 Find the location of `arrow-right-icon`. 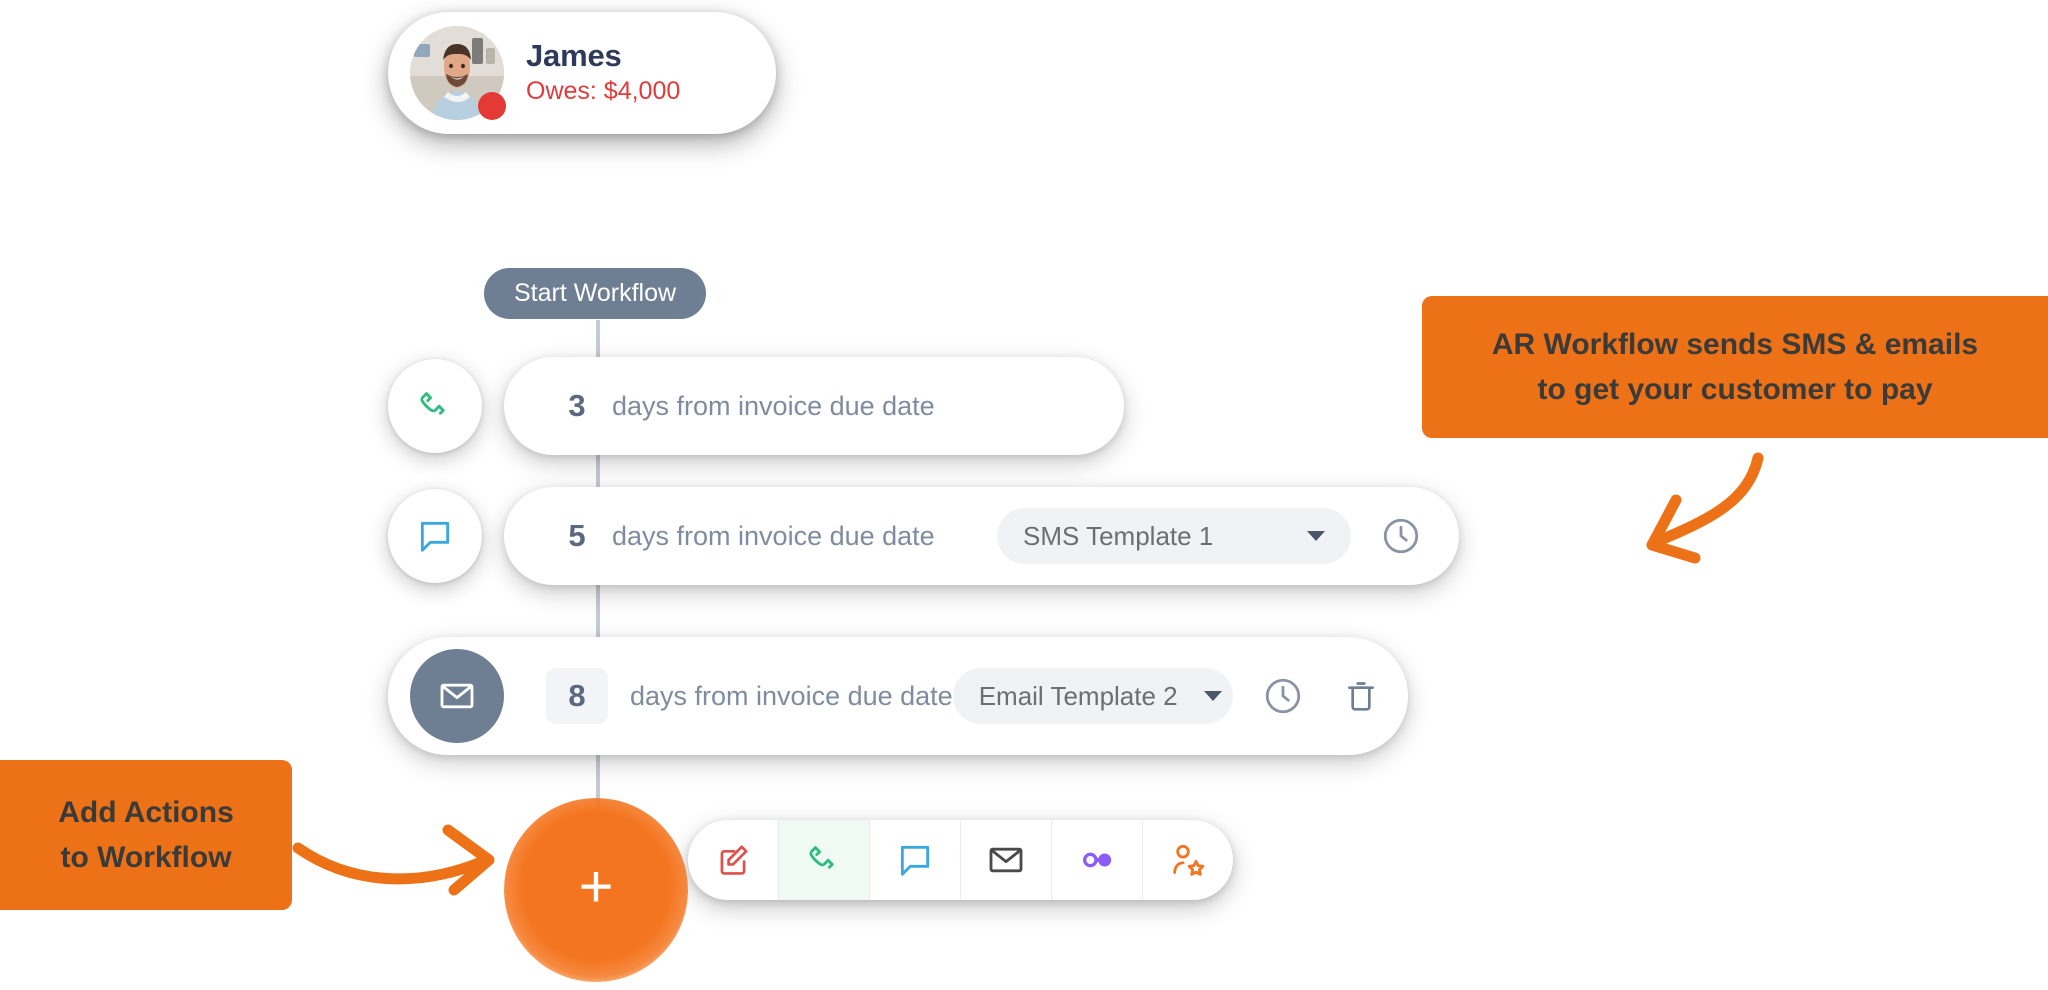

arrow-right-icon is located at coordinates (393, 860).